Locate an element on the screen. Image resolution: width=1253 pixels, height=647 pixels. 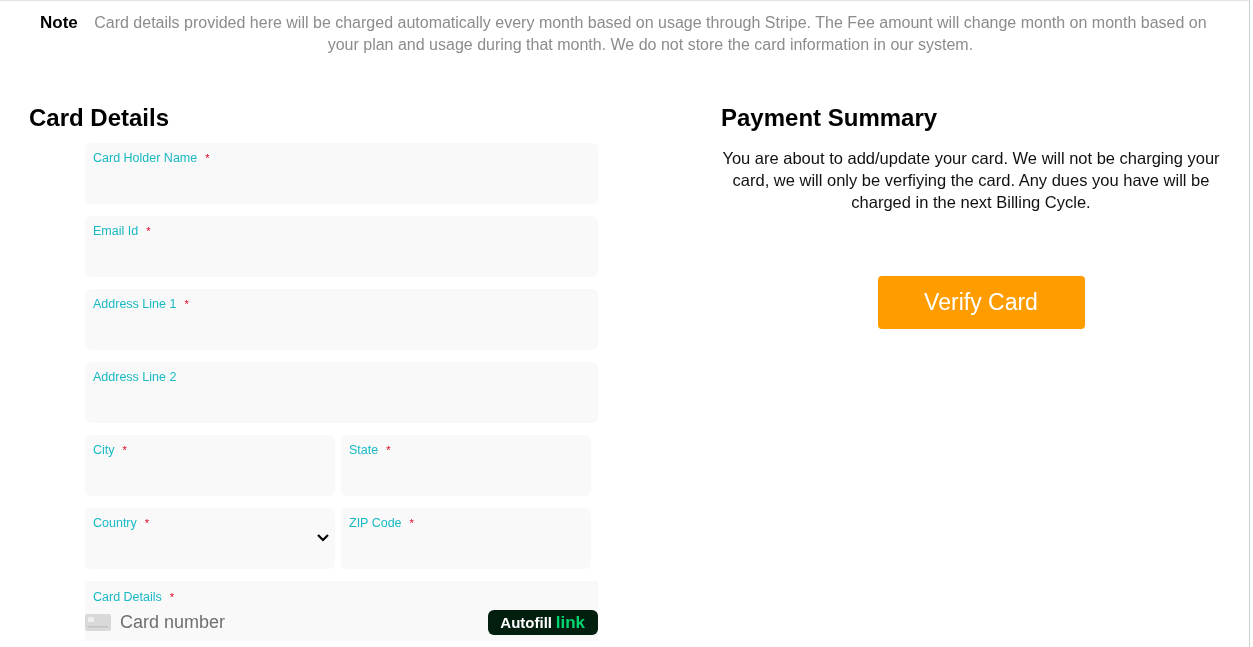
field-label: Email Id is located at coordinates (116, 231).